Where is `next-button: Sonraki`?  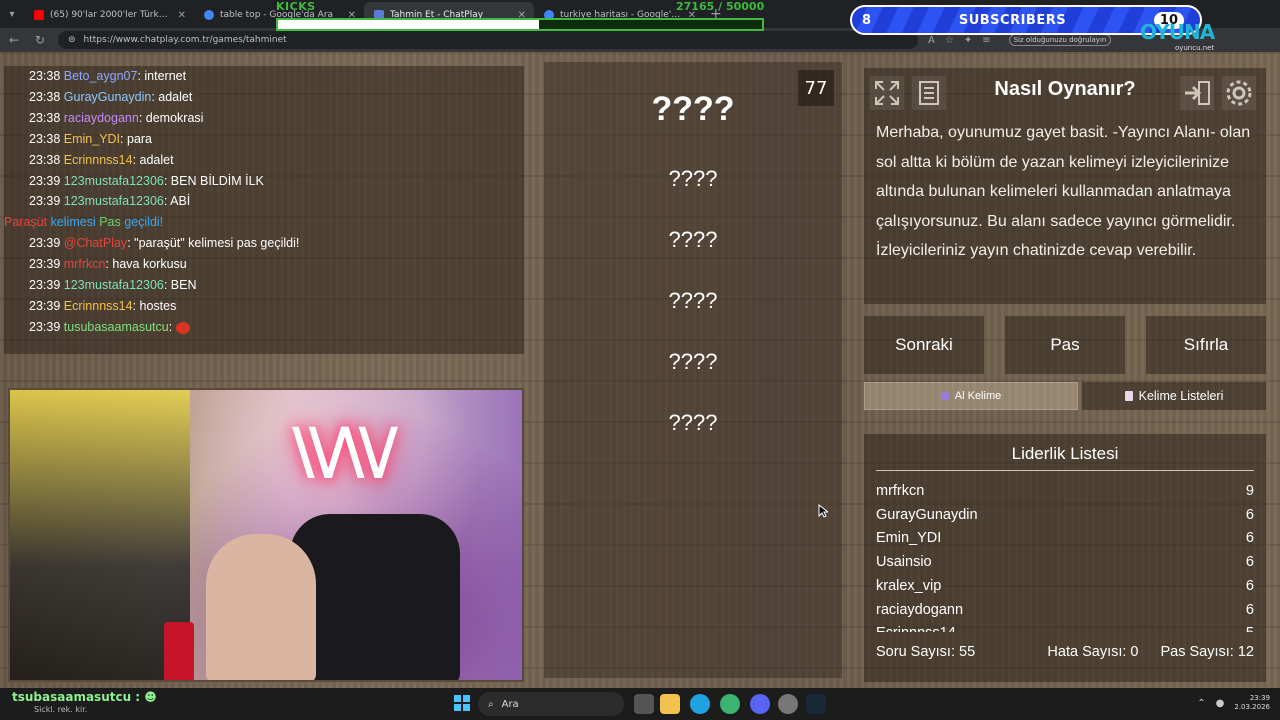
next-button: Sonraki is located at coordinates (924, 345).